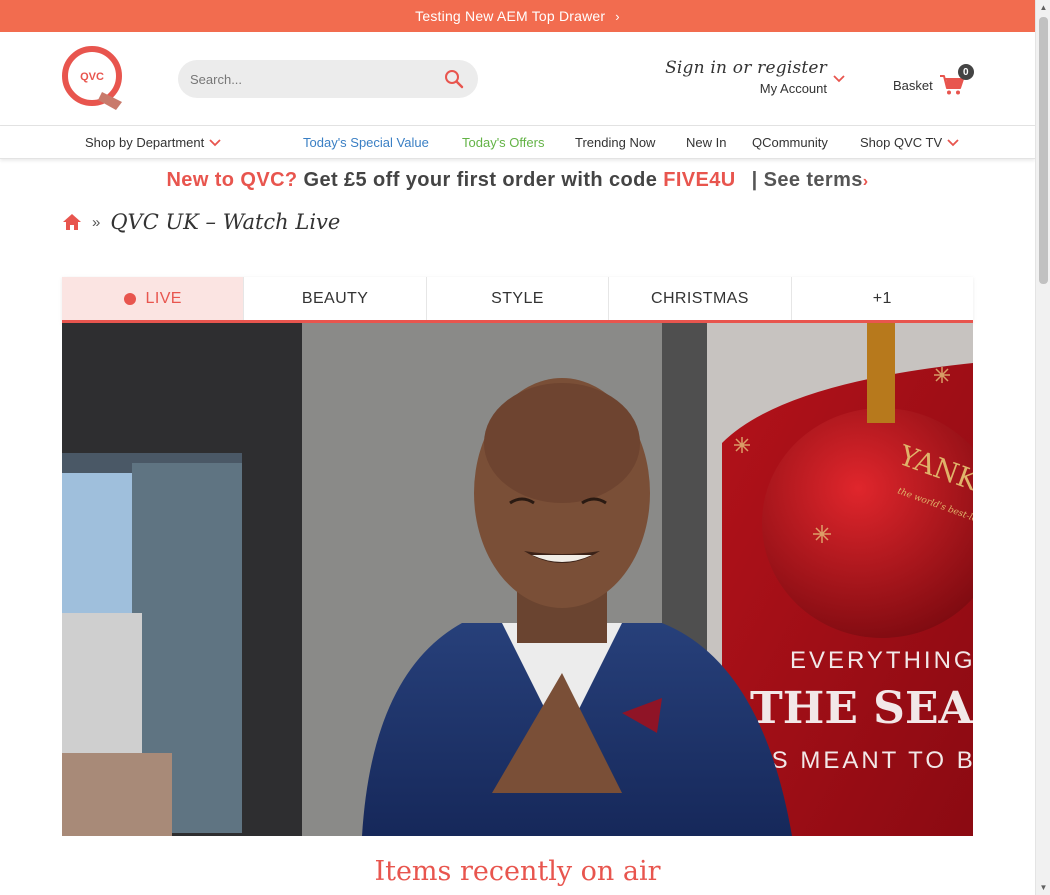 The height and width of the screenshot is (895, 1050). I want to click on basket-label: Basket, so click(913, 85).